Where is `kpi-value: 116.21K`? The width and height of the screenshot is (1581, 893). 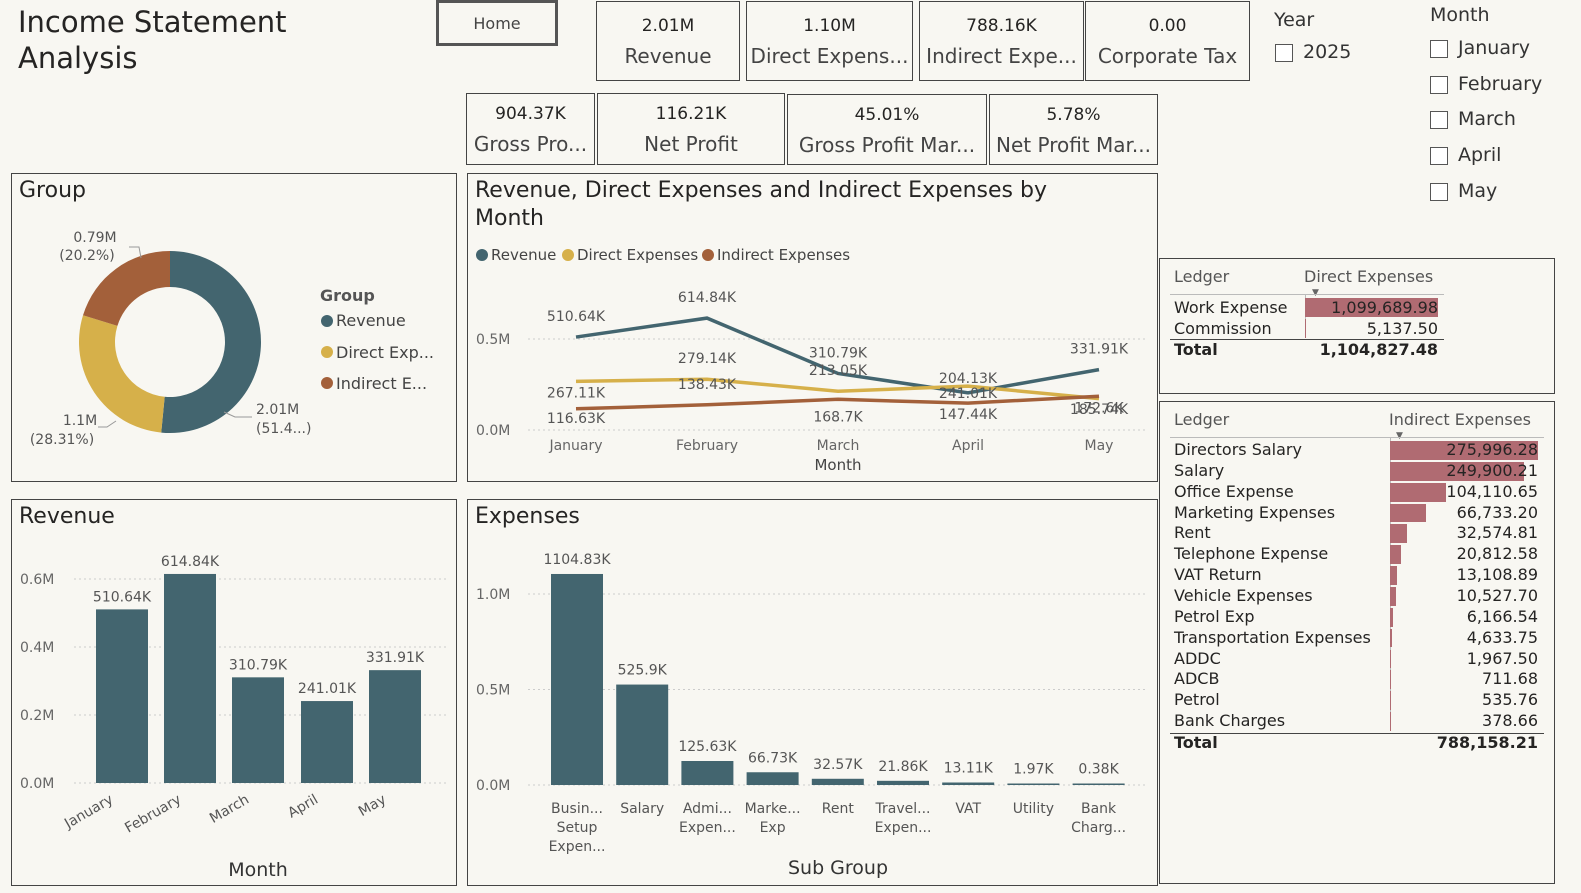 kpi-value: 116.21K is located at coordinates (691, 114).